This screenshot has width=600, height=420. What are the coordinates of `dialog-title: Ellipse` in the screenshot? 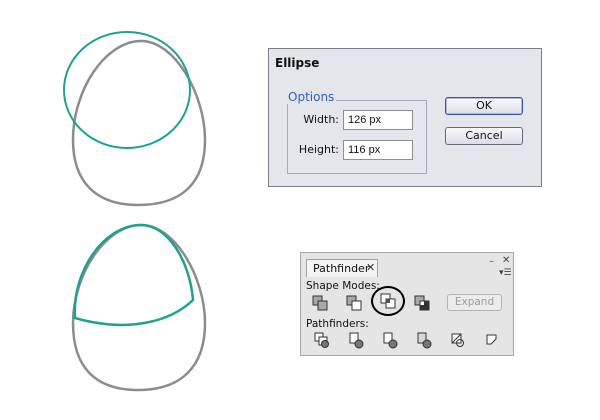 It's located at (297, 63).